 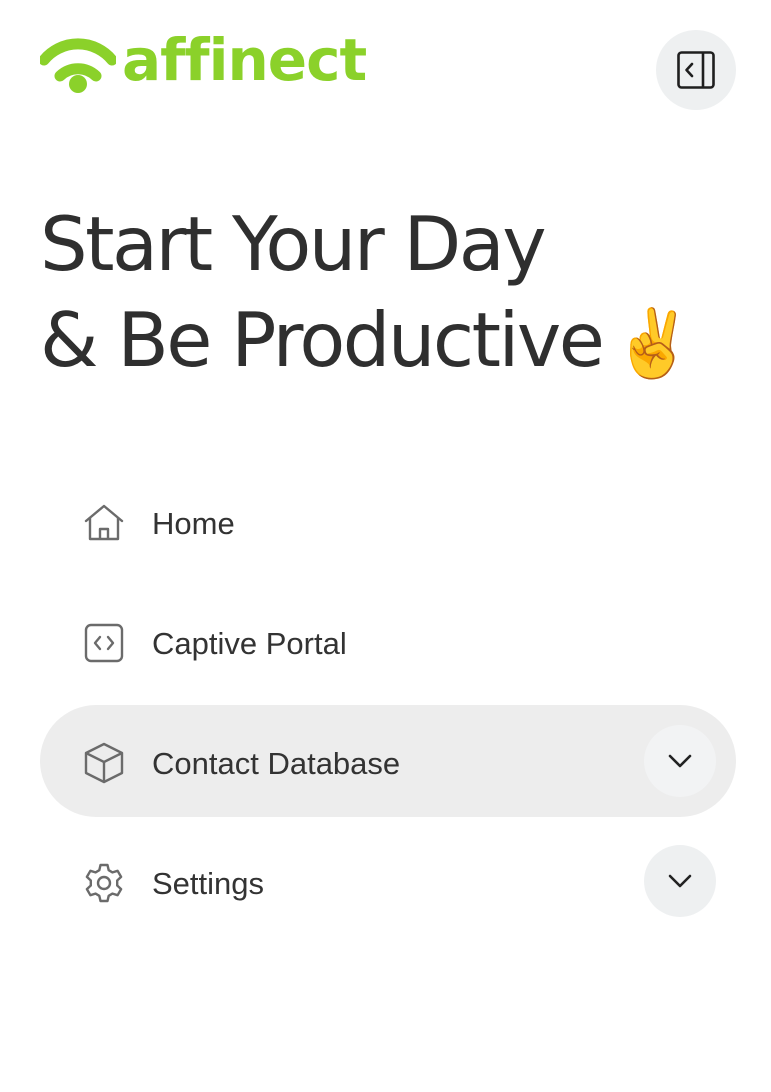 I want to click on expand-settings-button, so click(x=680, y=881).